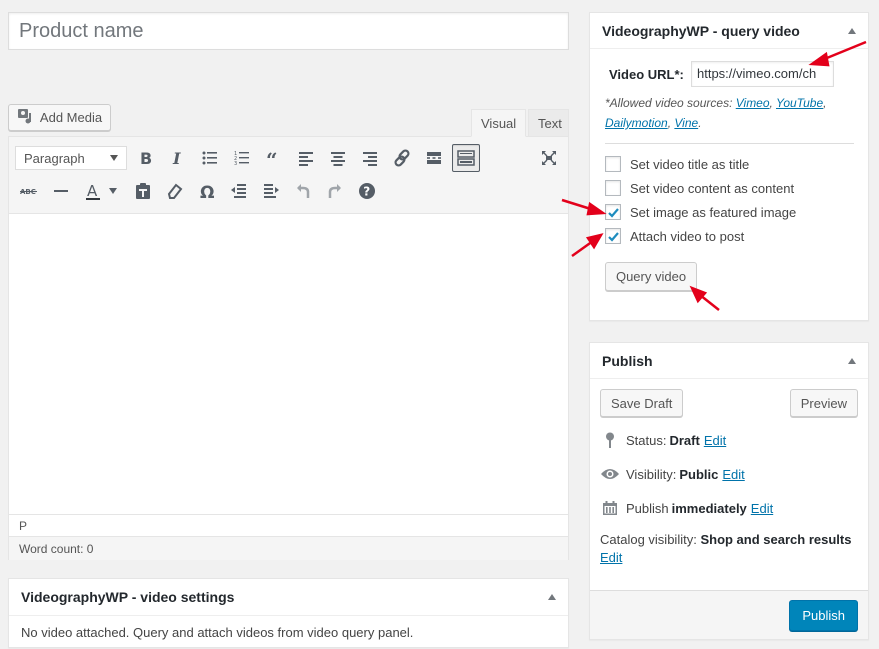 This screenshot has height=649, width=879. I want to click on fullscreen-button, so click(549, 158).